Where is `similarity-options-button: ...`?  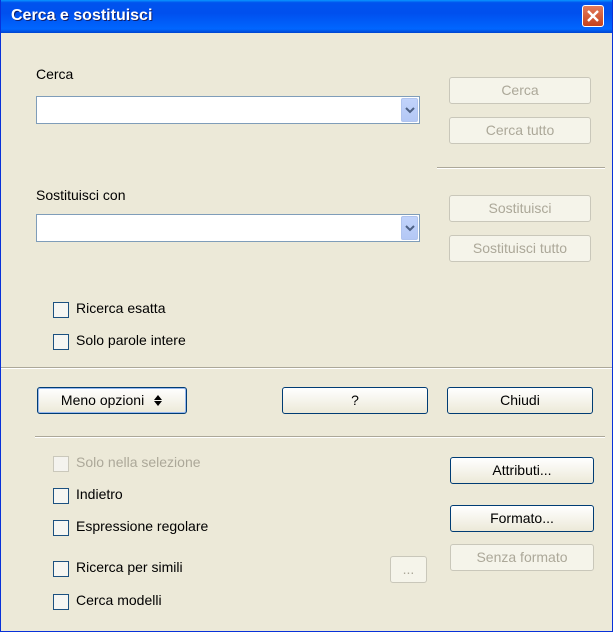
similarity-options-button: ... is located at coordinates (408, 569).